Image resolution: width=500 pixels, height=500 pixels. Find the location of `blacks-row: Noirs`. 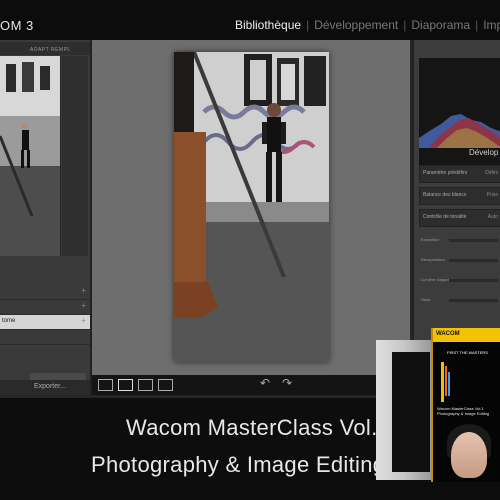

blacks-row: Noirs is located at coordinates (459, 300).